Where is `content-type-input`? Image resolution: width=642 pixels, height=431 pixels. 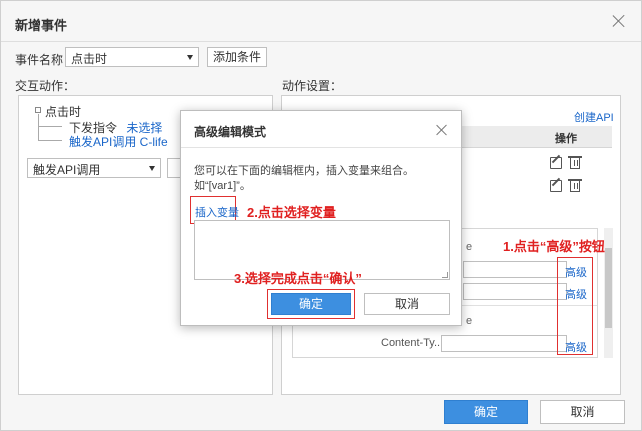
content-type-input is located at coordinates (504, 343).